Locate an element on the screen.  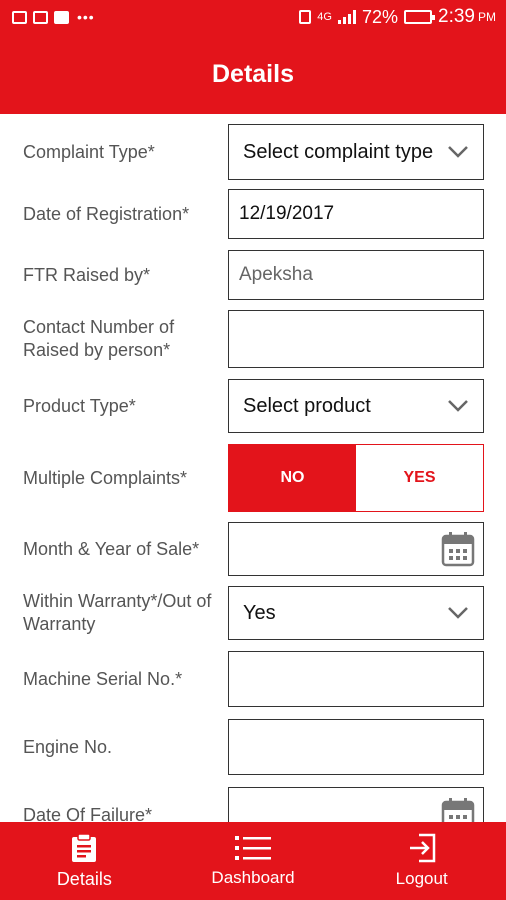
nav-logout-label: Logout is located at coordinates (421, 878).